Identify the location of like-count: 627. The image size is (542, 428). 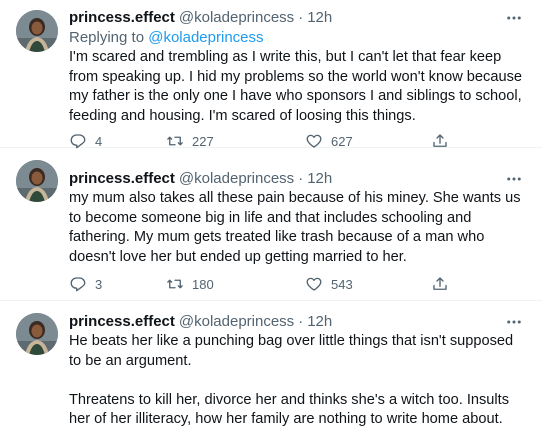
(342, 141).